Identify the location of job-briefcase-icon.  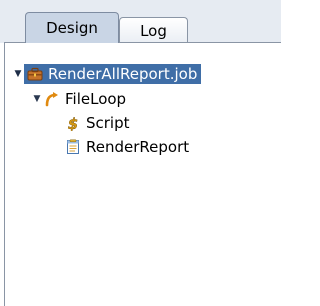
(35, 74).